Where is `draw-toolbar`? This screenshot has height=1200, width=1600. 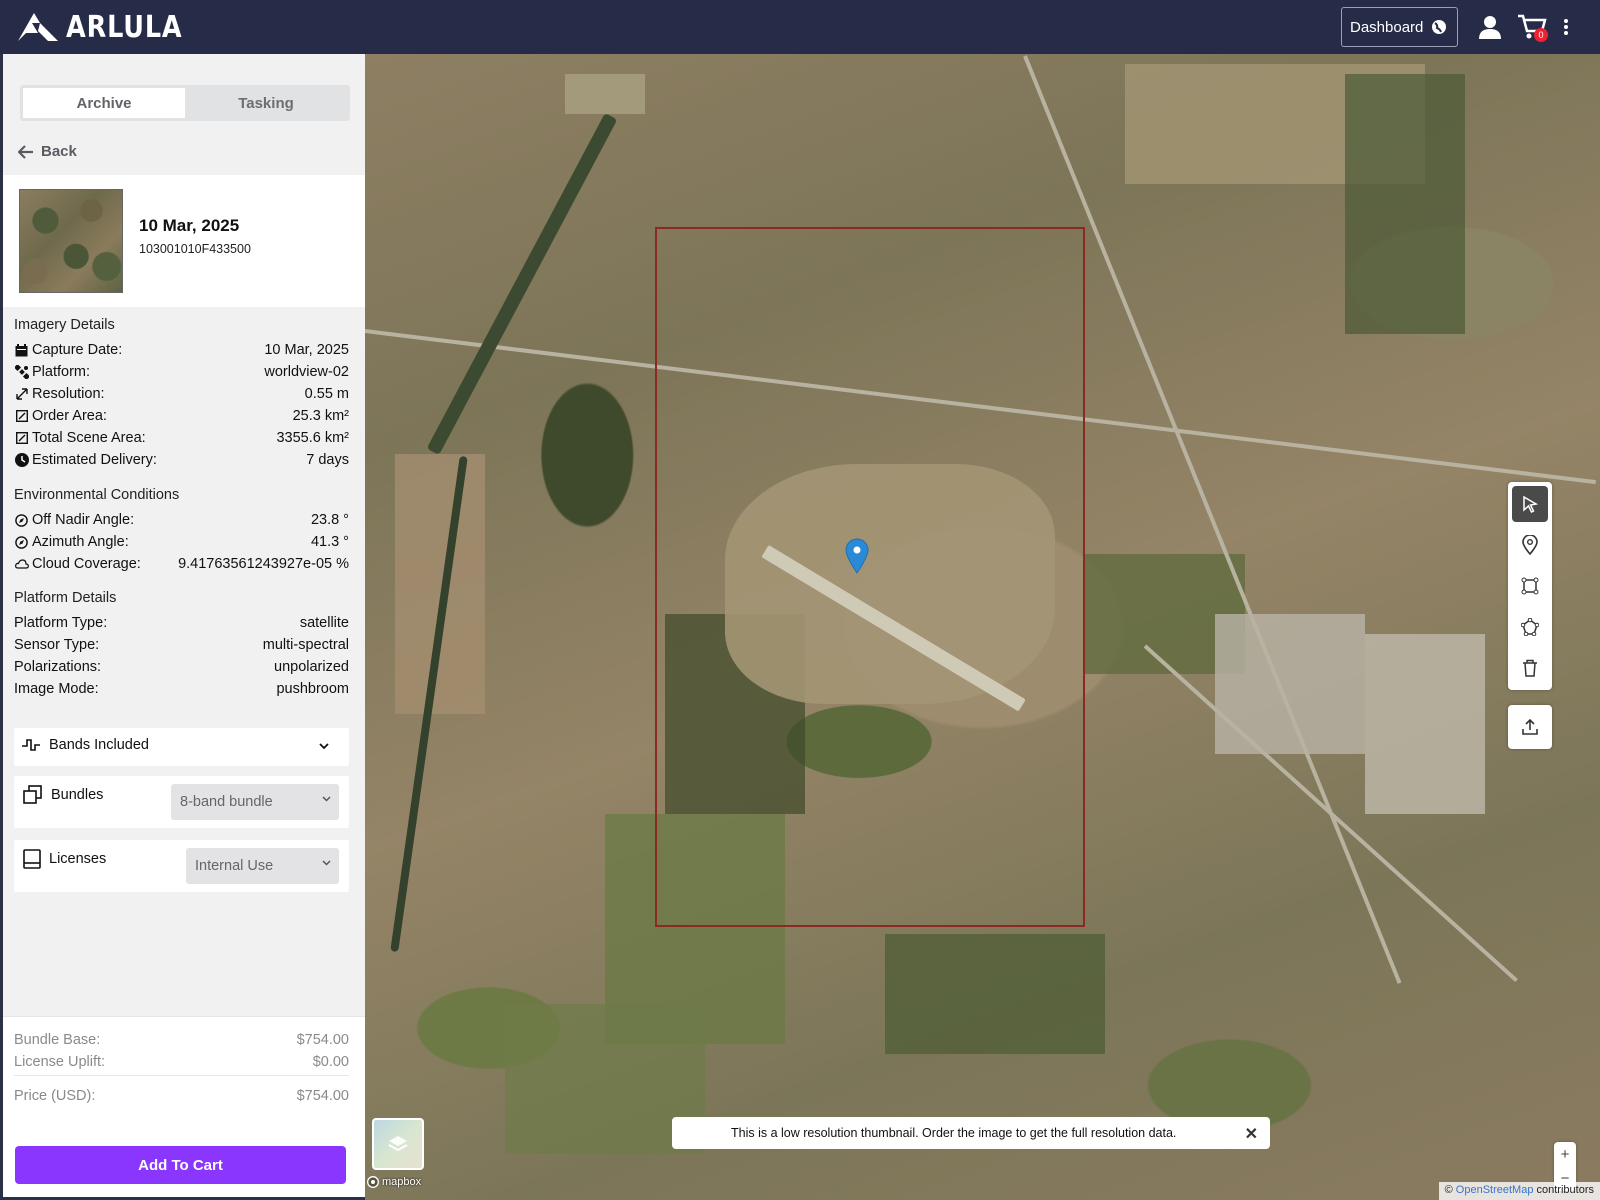 draw-toolbar is located at coordinates (1530, 586).